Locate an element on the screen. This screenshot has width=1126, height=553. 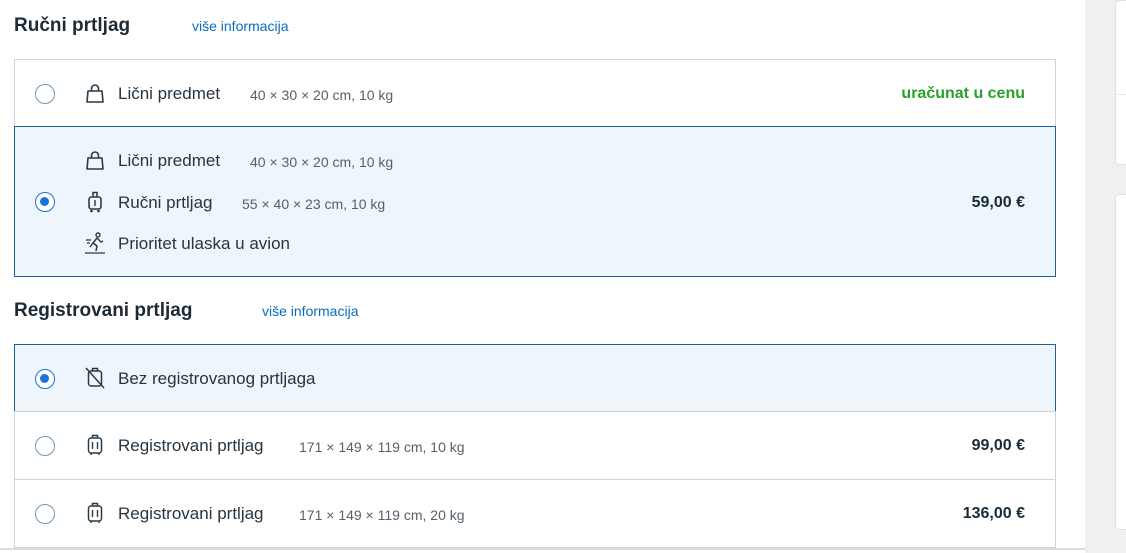
bundle-item-label: Lični predmet is located at coordinates (169, 160).